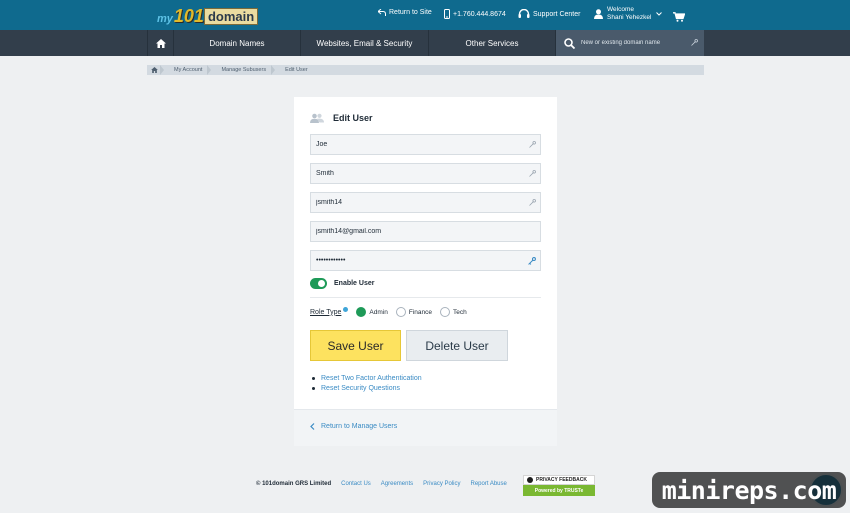  I want to click on breadcrumb-label: Edit User, so click(296, 70).